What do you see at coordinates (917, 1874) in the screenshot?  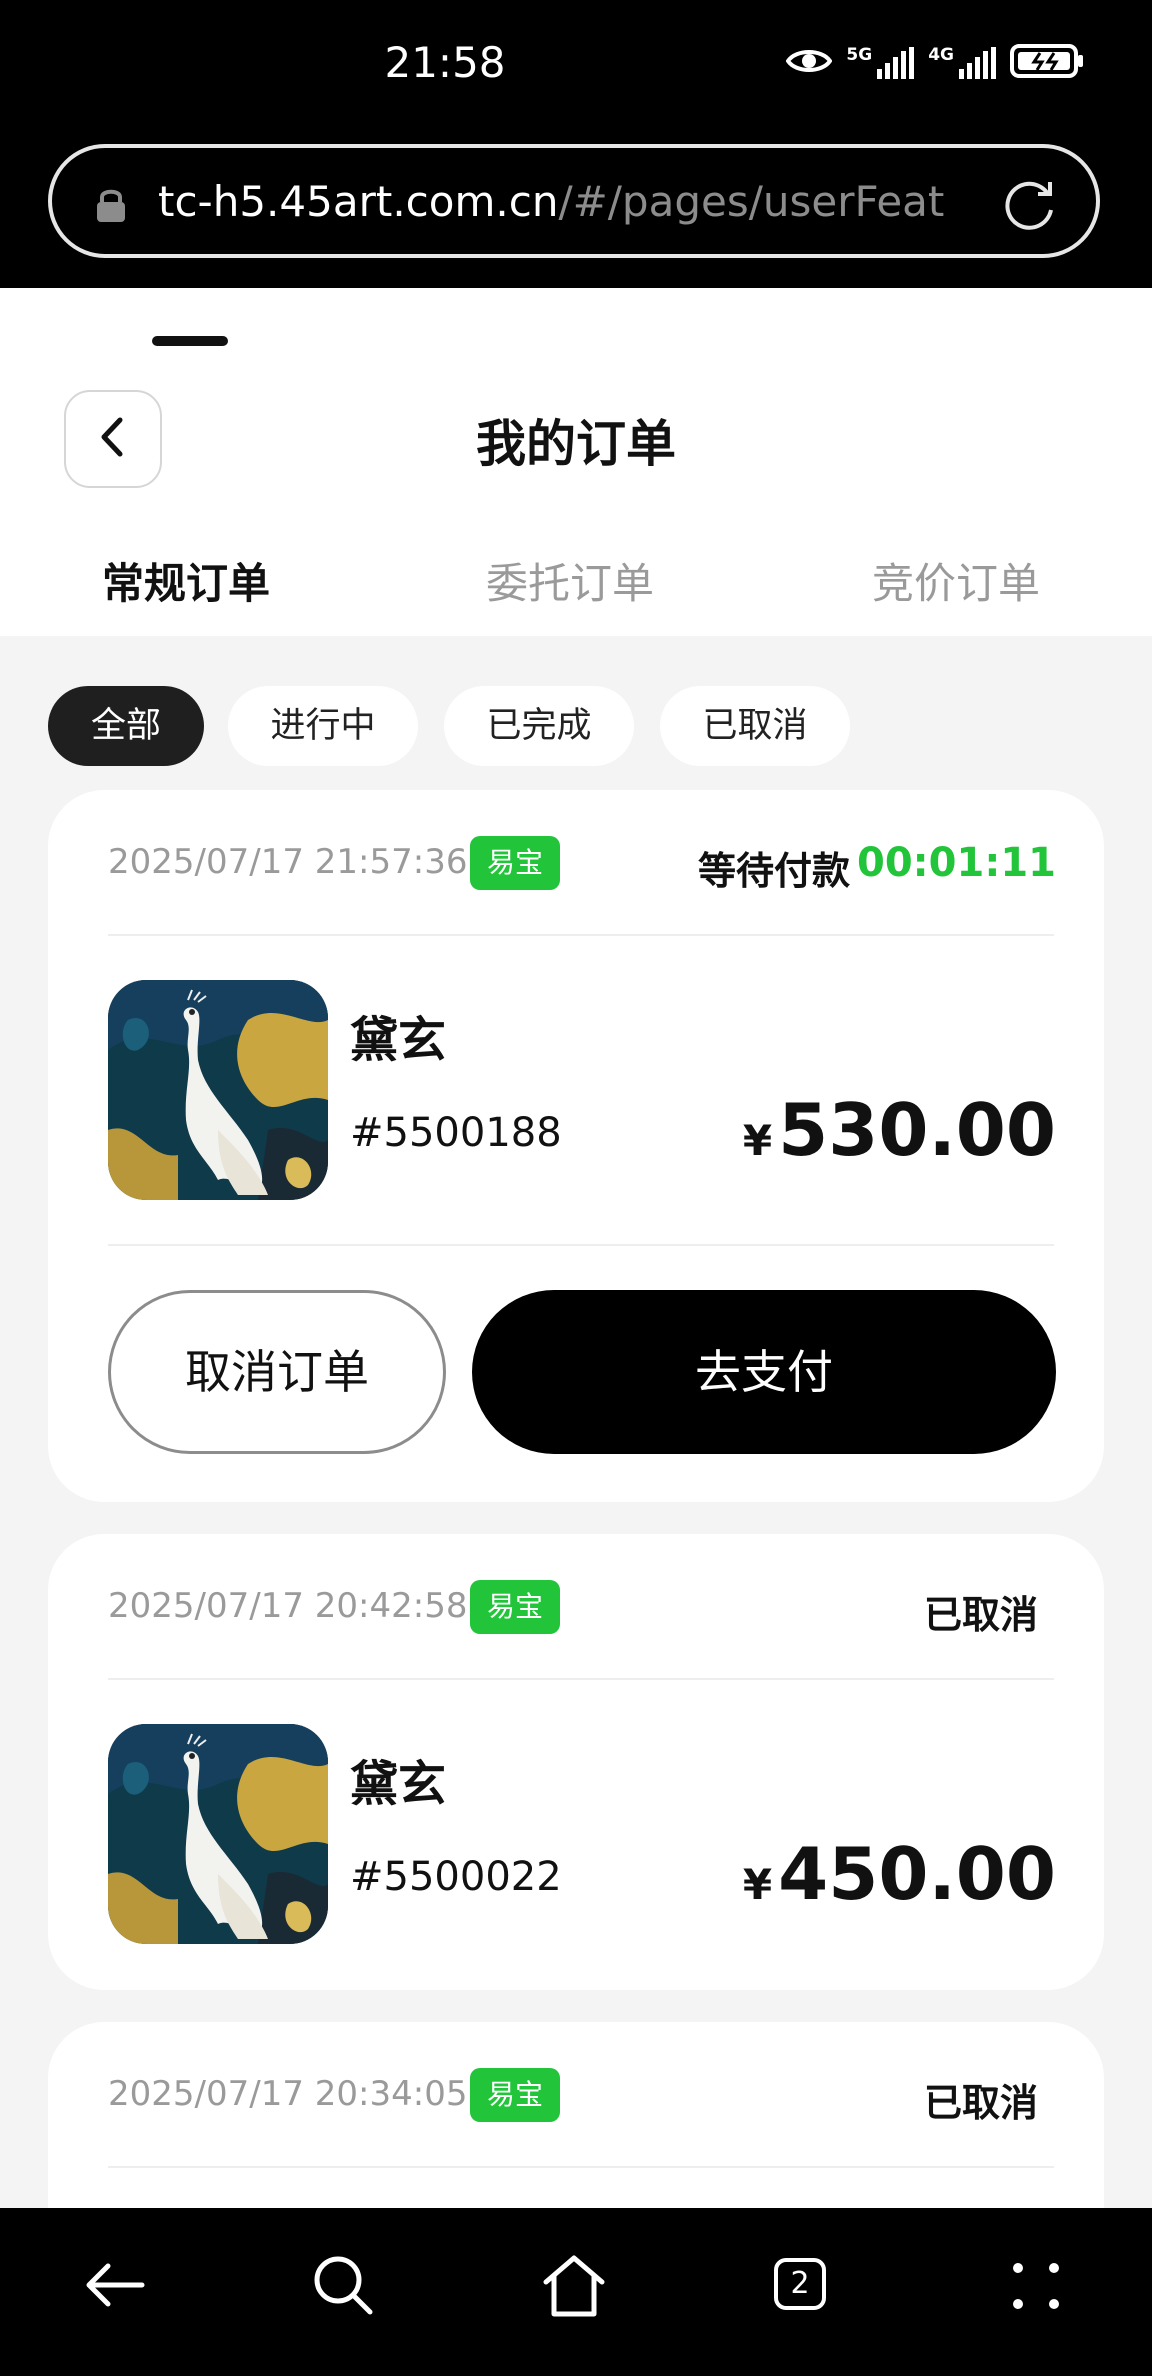 I see `price-amount: 450.00` at bounding box center [917, 1874].